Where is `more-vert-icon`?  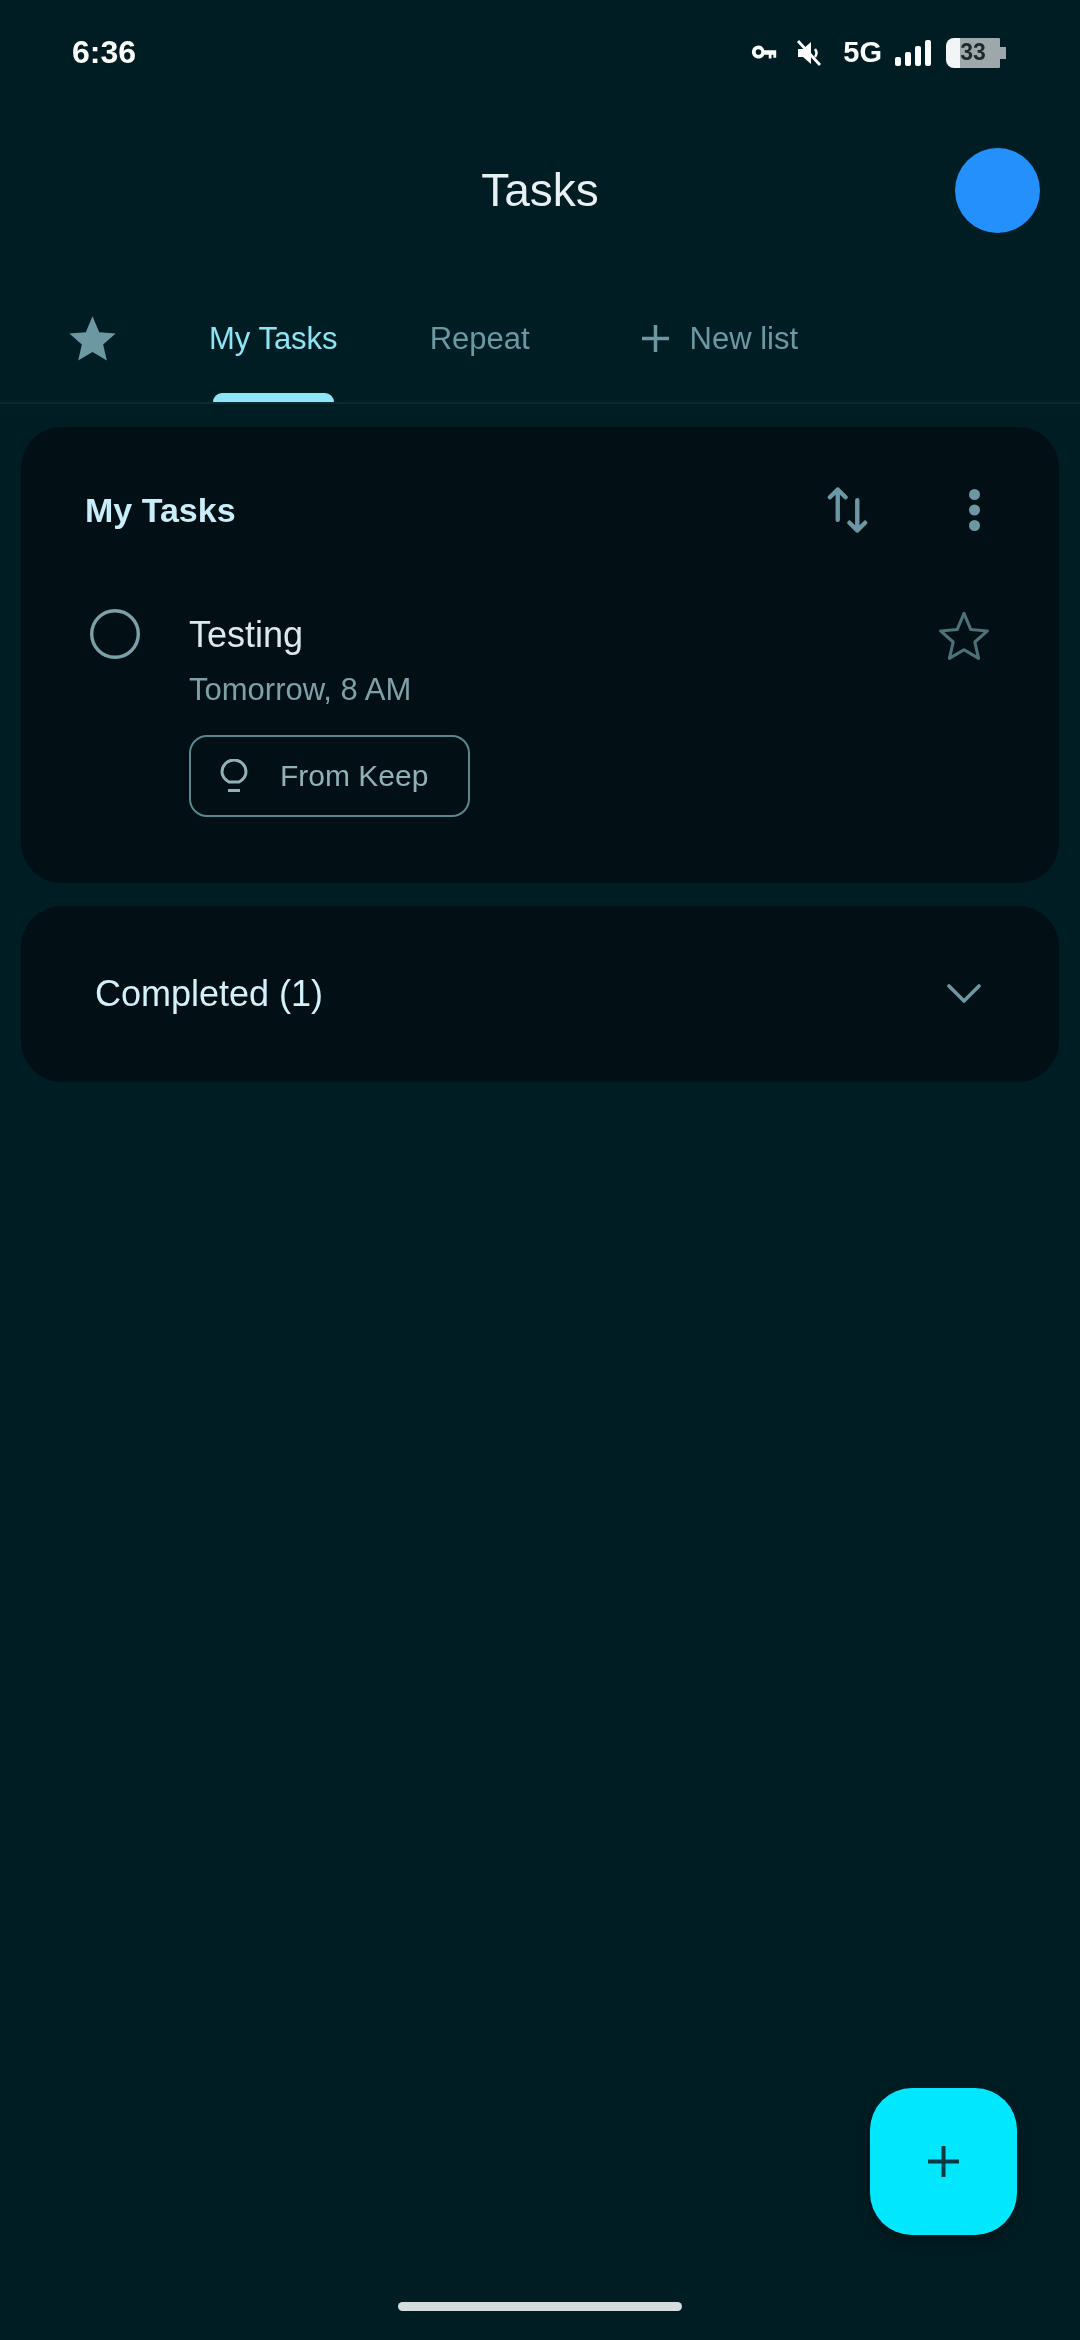 more-vert-icon is located at coordinates (974, 510).